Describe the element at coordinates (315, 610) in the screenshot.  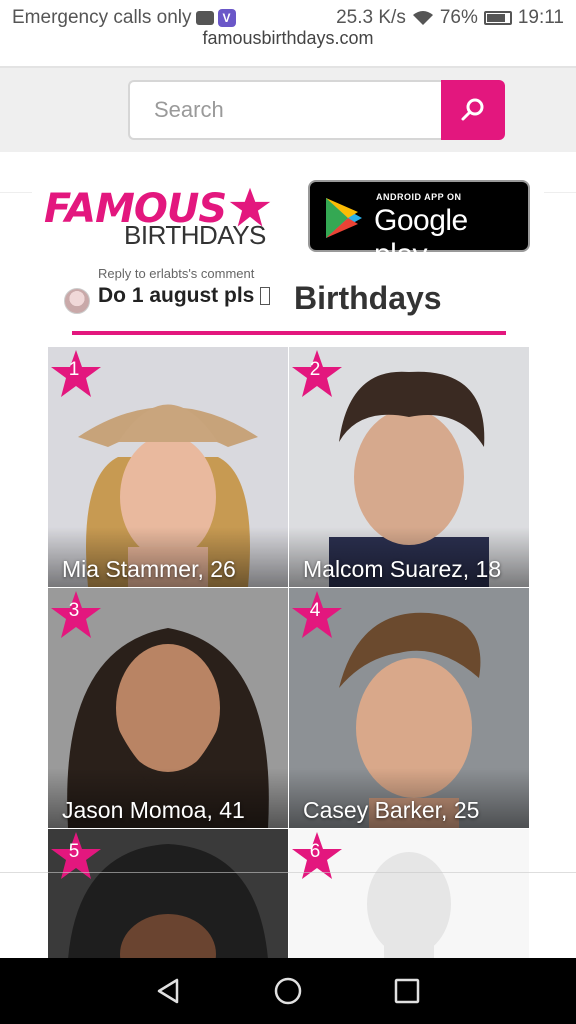
I see `rank-number: 4` at that location.